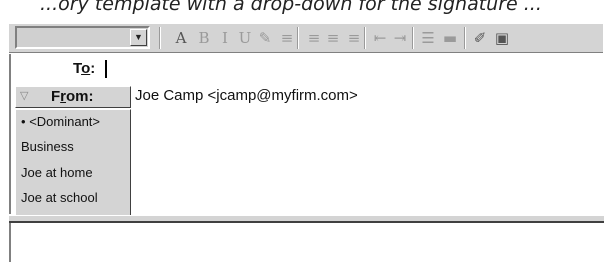  I want to click on align-right-icon: ≡, so click(354, 38).